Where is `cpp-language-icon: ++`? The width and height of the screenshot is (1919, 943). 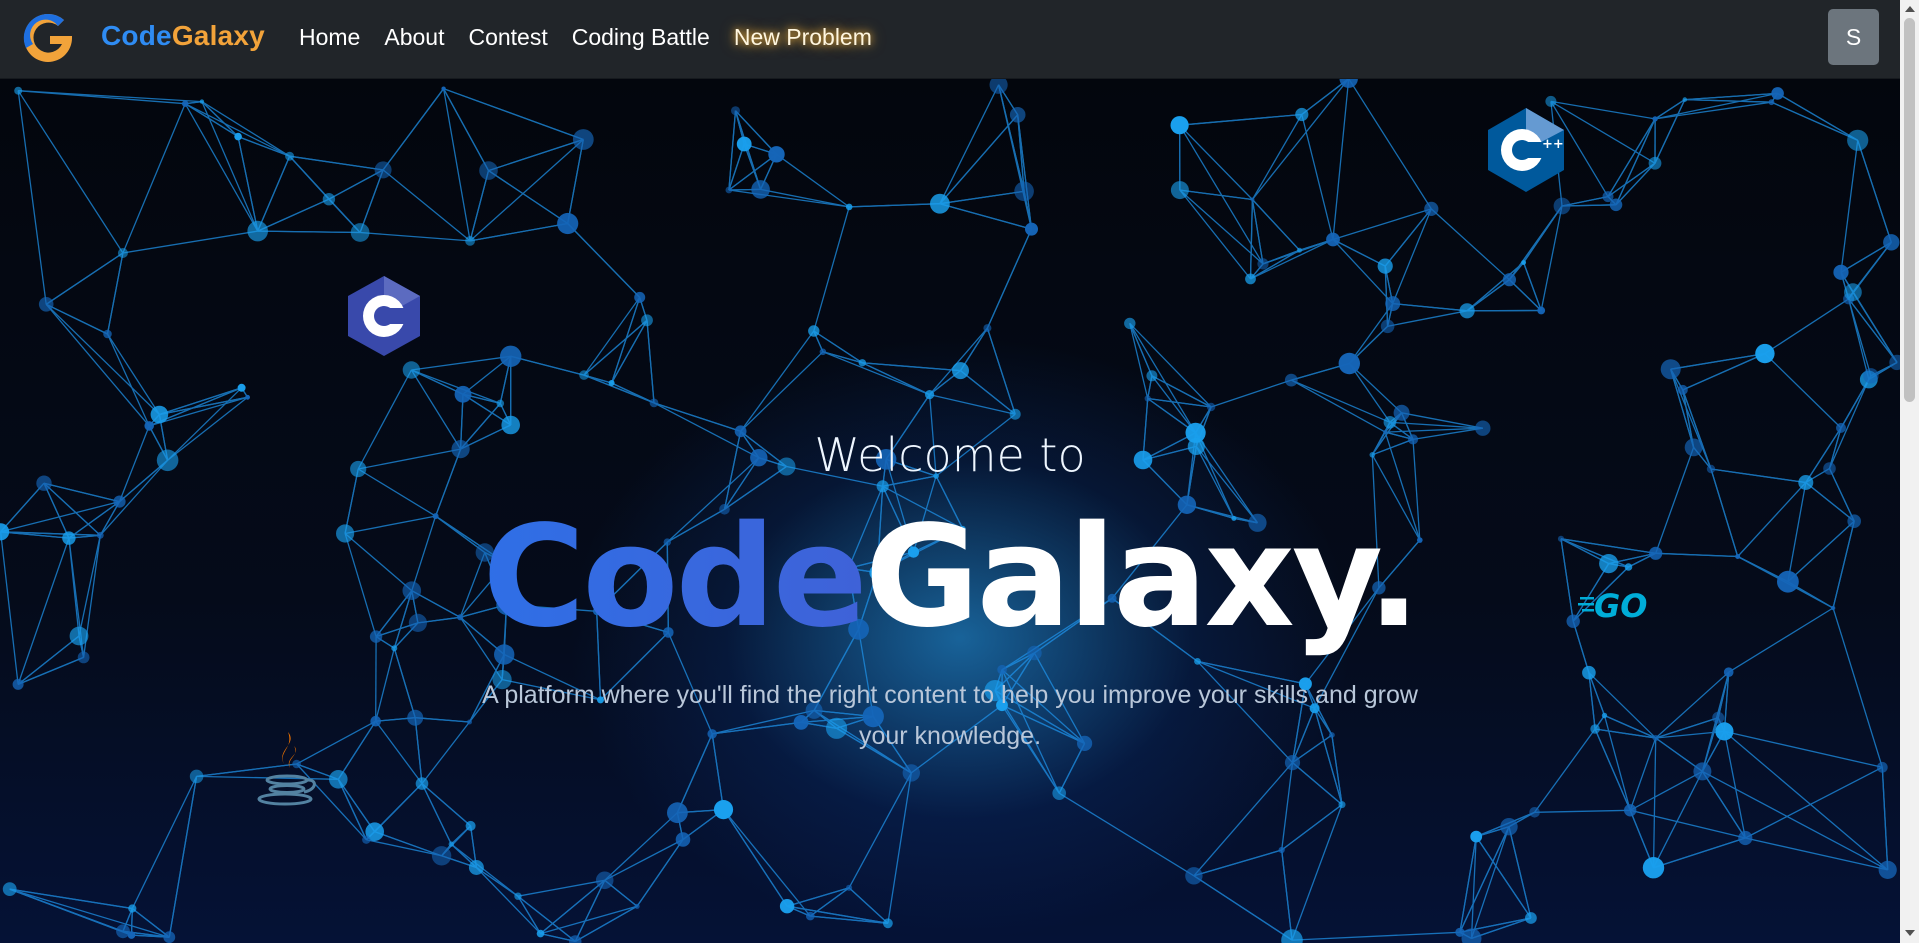
cpp-language-icon: ++ is located at coordinates (1526, 152).